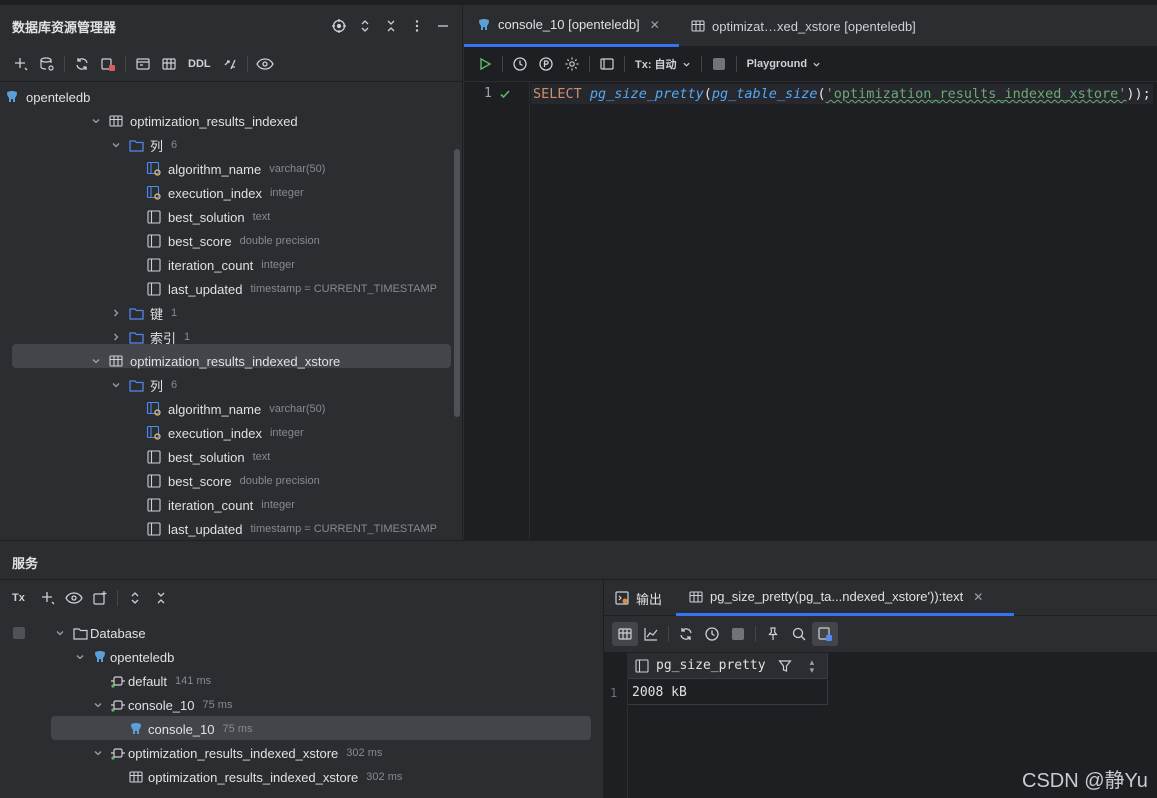 This screenshot has width=1157, height=798. Describe the element at coordinates (825, 634) in the screenshot. I see `output-settings-icon` at that location.